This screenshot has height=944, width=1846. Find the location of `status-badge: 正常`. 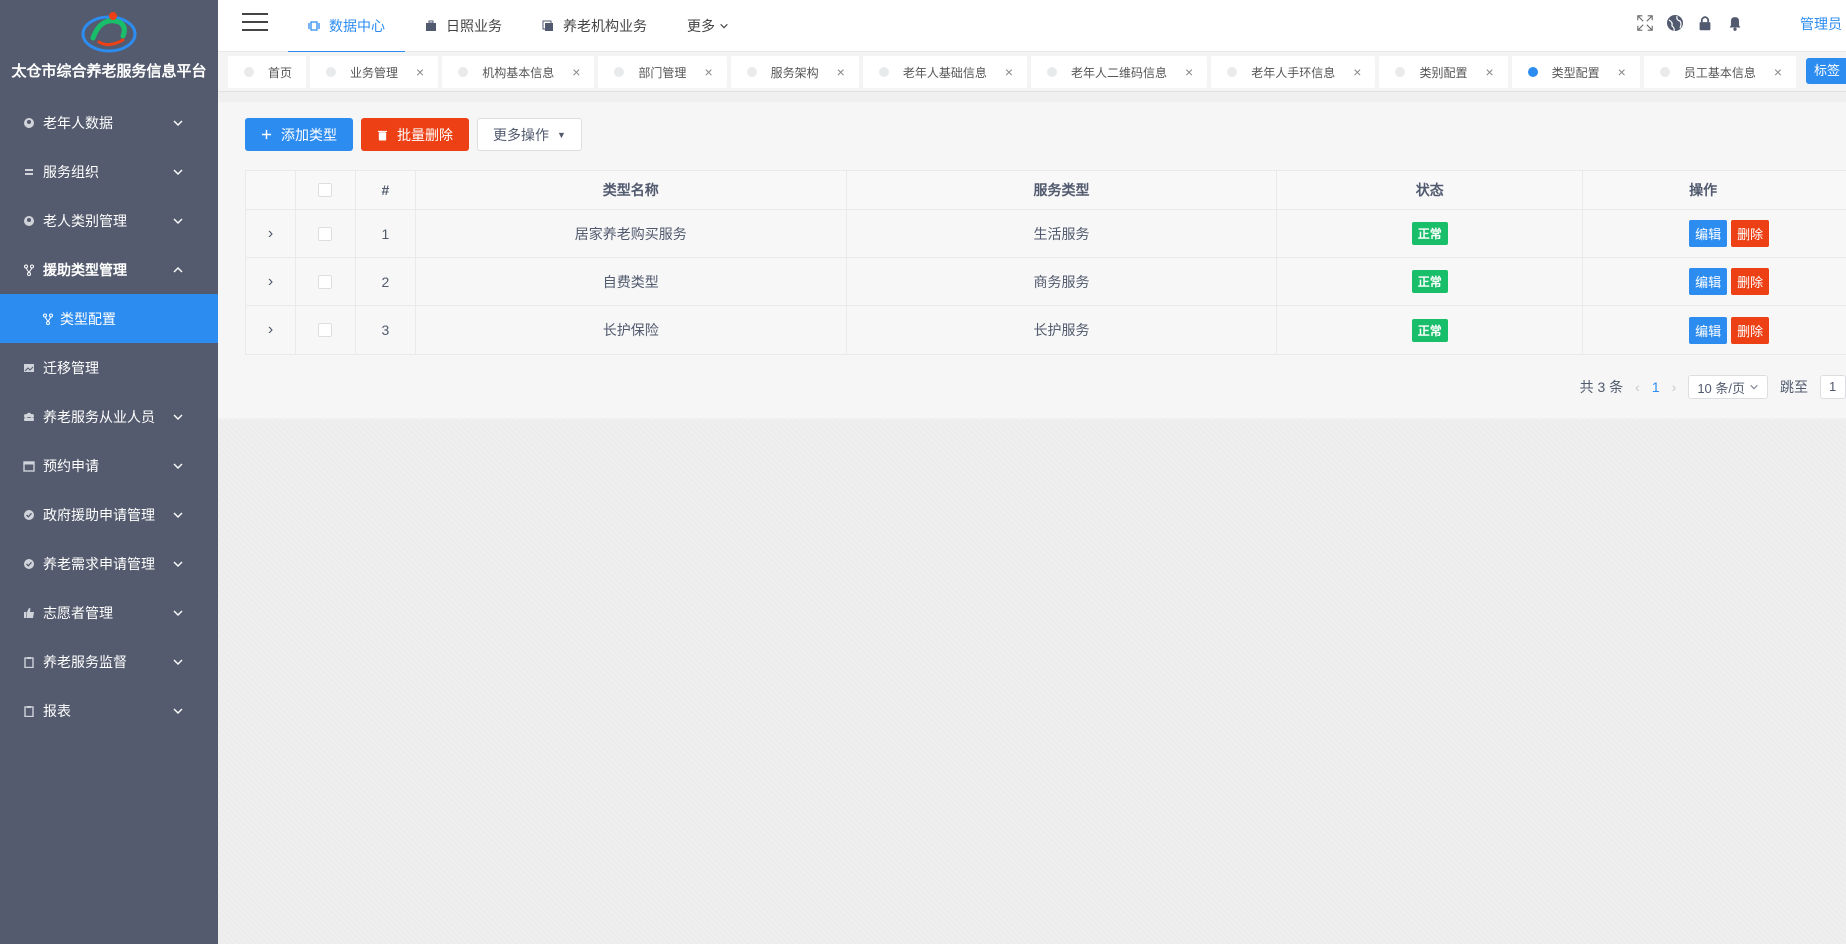

status-badge: 正常 is located at coordinates (1429, 281).